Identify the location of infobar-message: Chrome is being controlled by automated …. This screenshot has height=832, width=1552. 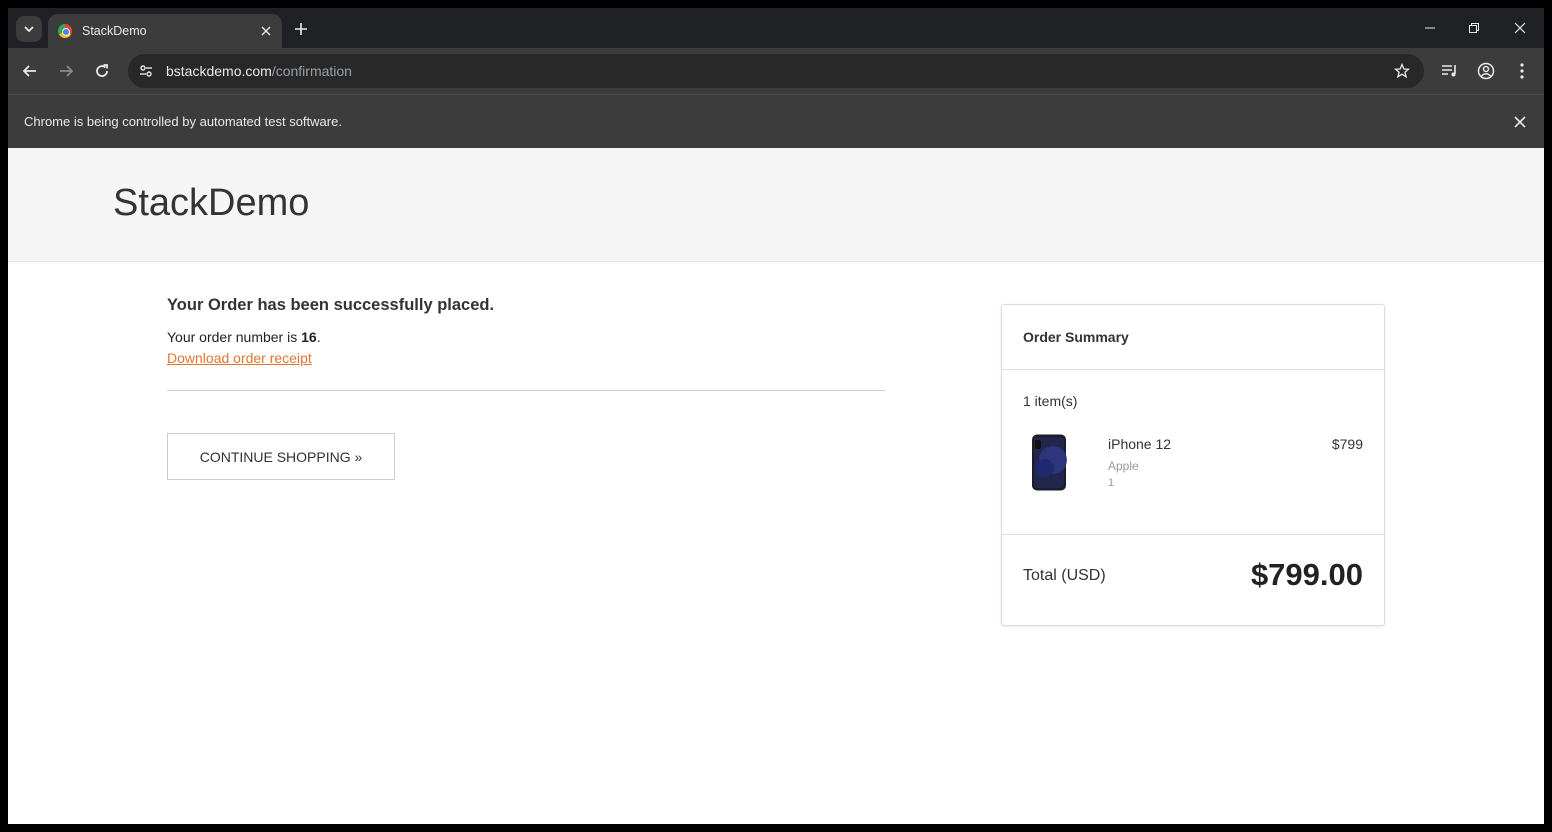
(183, 121).